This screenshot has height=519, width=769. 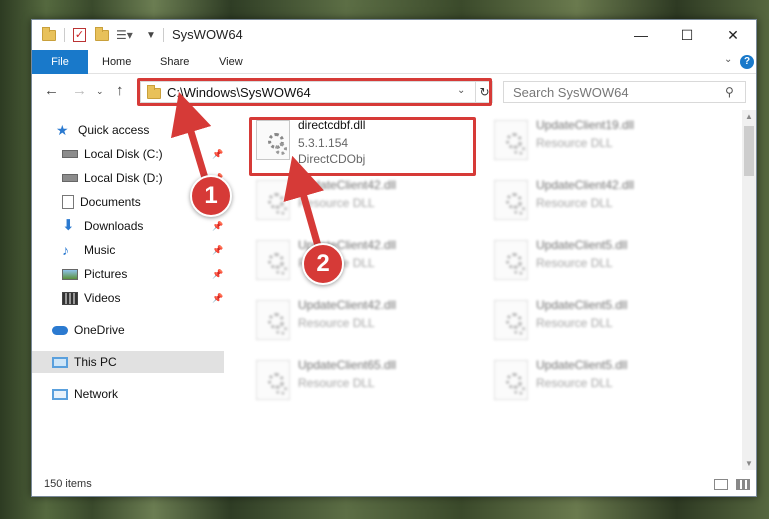 I want to click on step-badge-1: 1, so click(x=211, y=196).